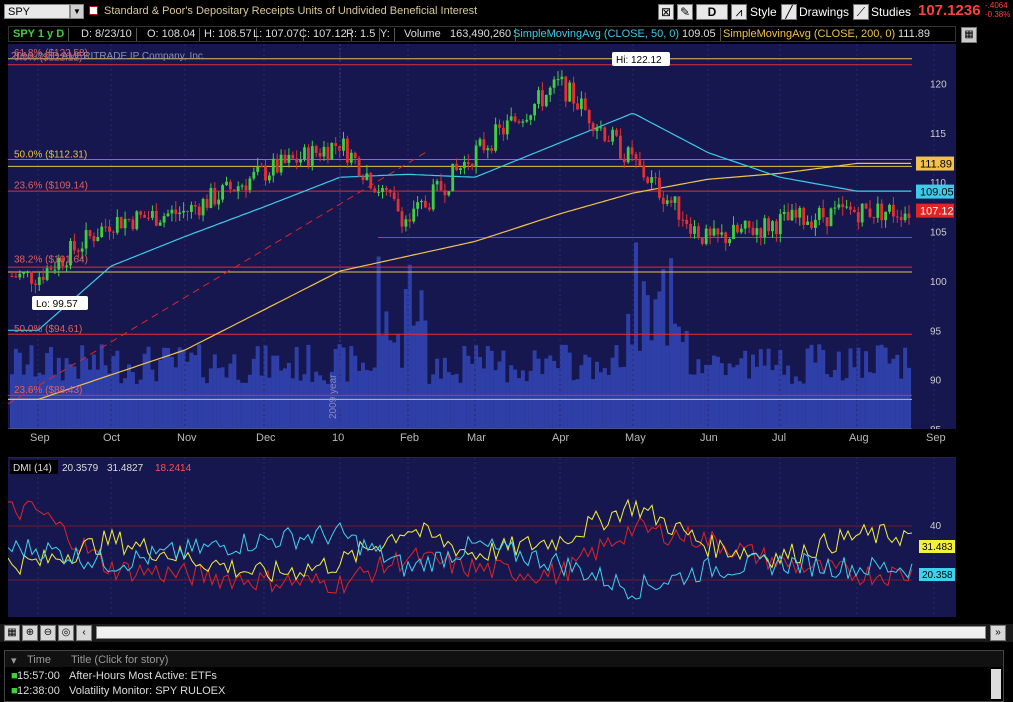  I want to click on drawings-icon: ╱, so click(789, 12).